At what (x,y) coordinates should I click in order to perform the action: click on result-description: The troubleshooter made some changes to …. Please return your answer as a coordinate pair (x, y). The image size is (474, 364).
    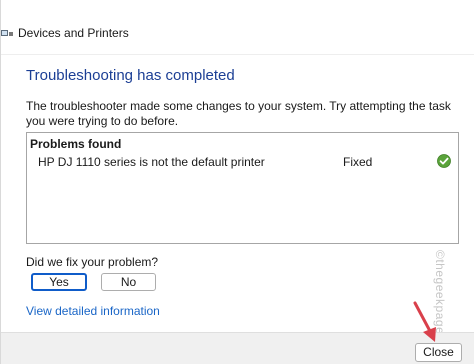
    Looking at the image, I should click on (238, 113).